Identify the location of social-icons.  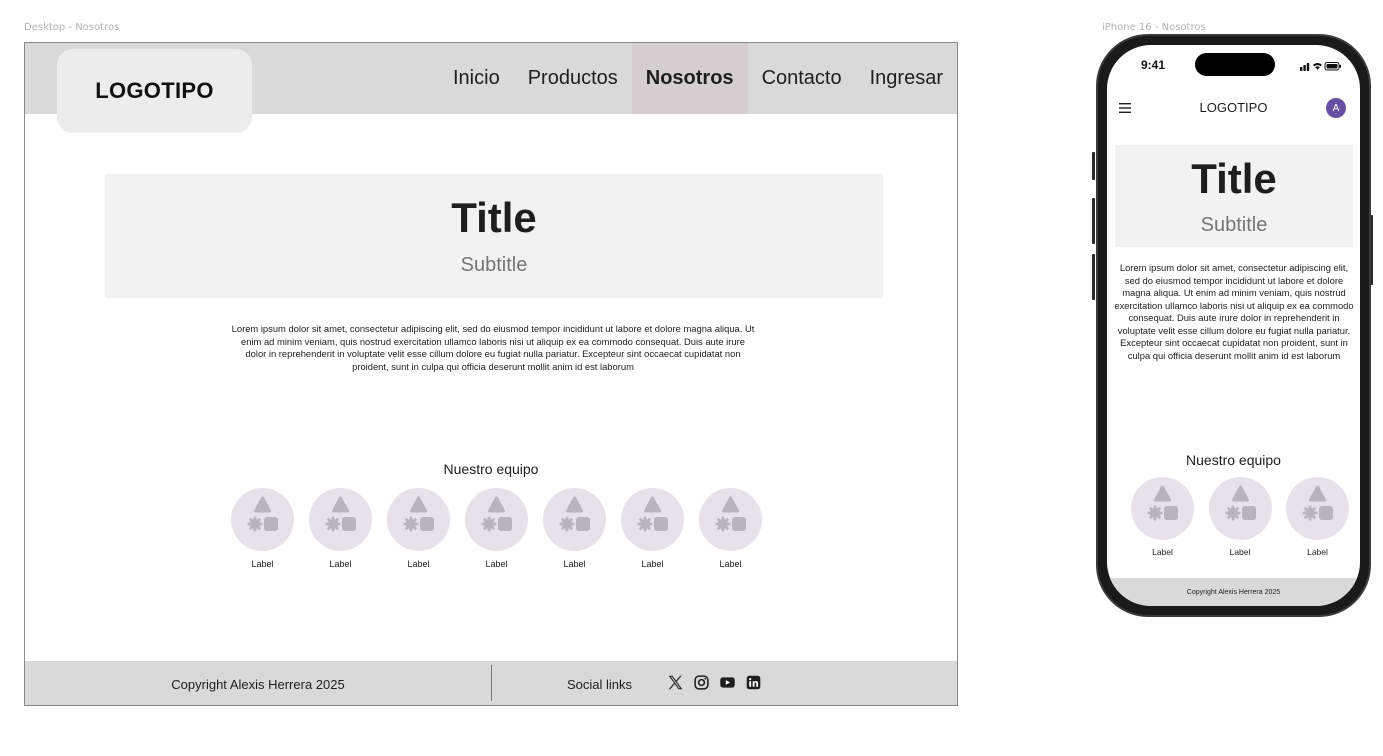
(714, 682).